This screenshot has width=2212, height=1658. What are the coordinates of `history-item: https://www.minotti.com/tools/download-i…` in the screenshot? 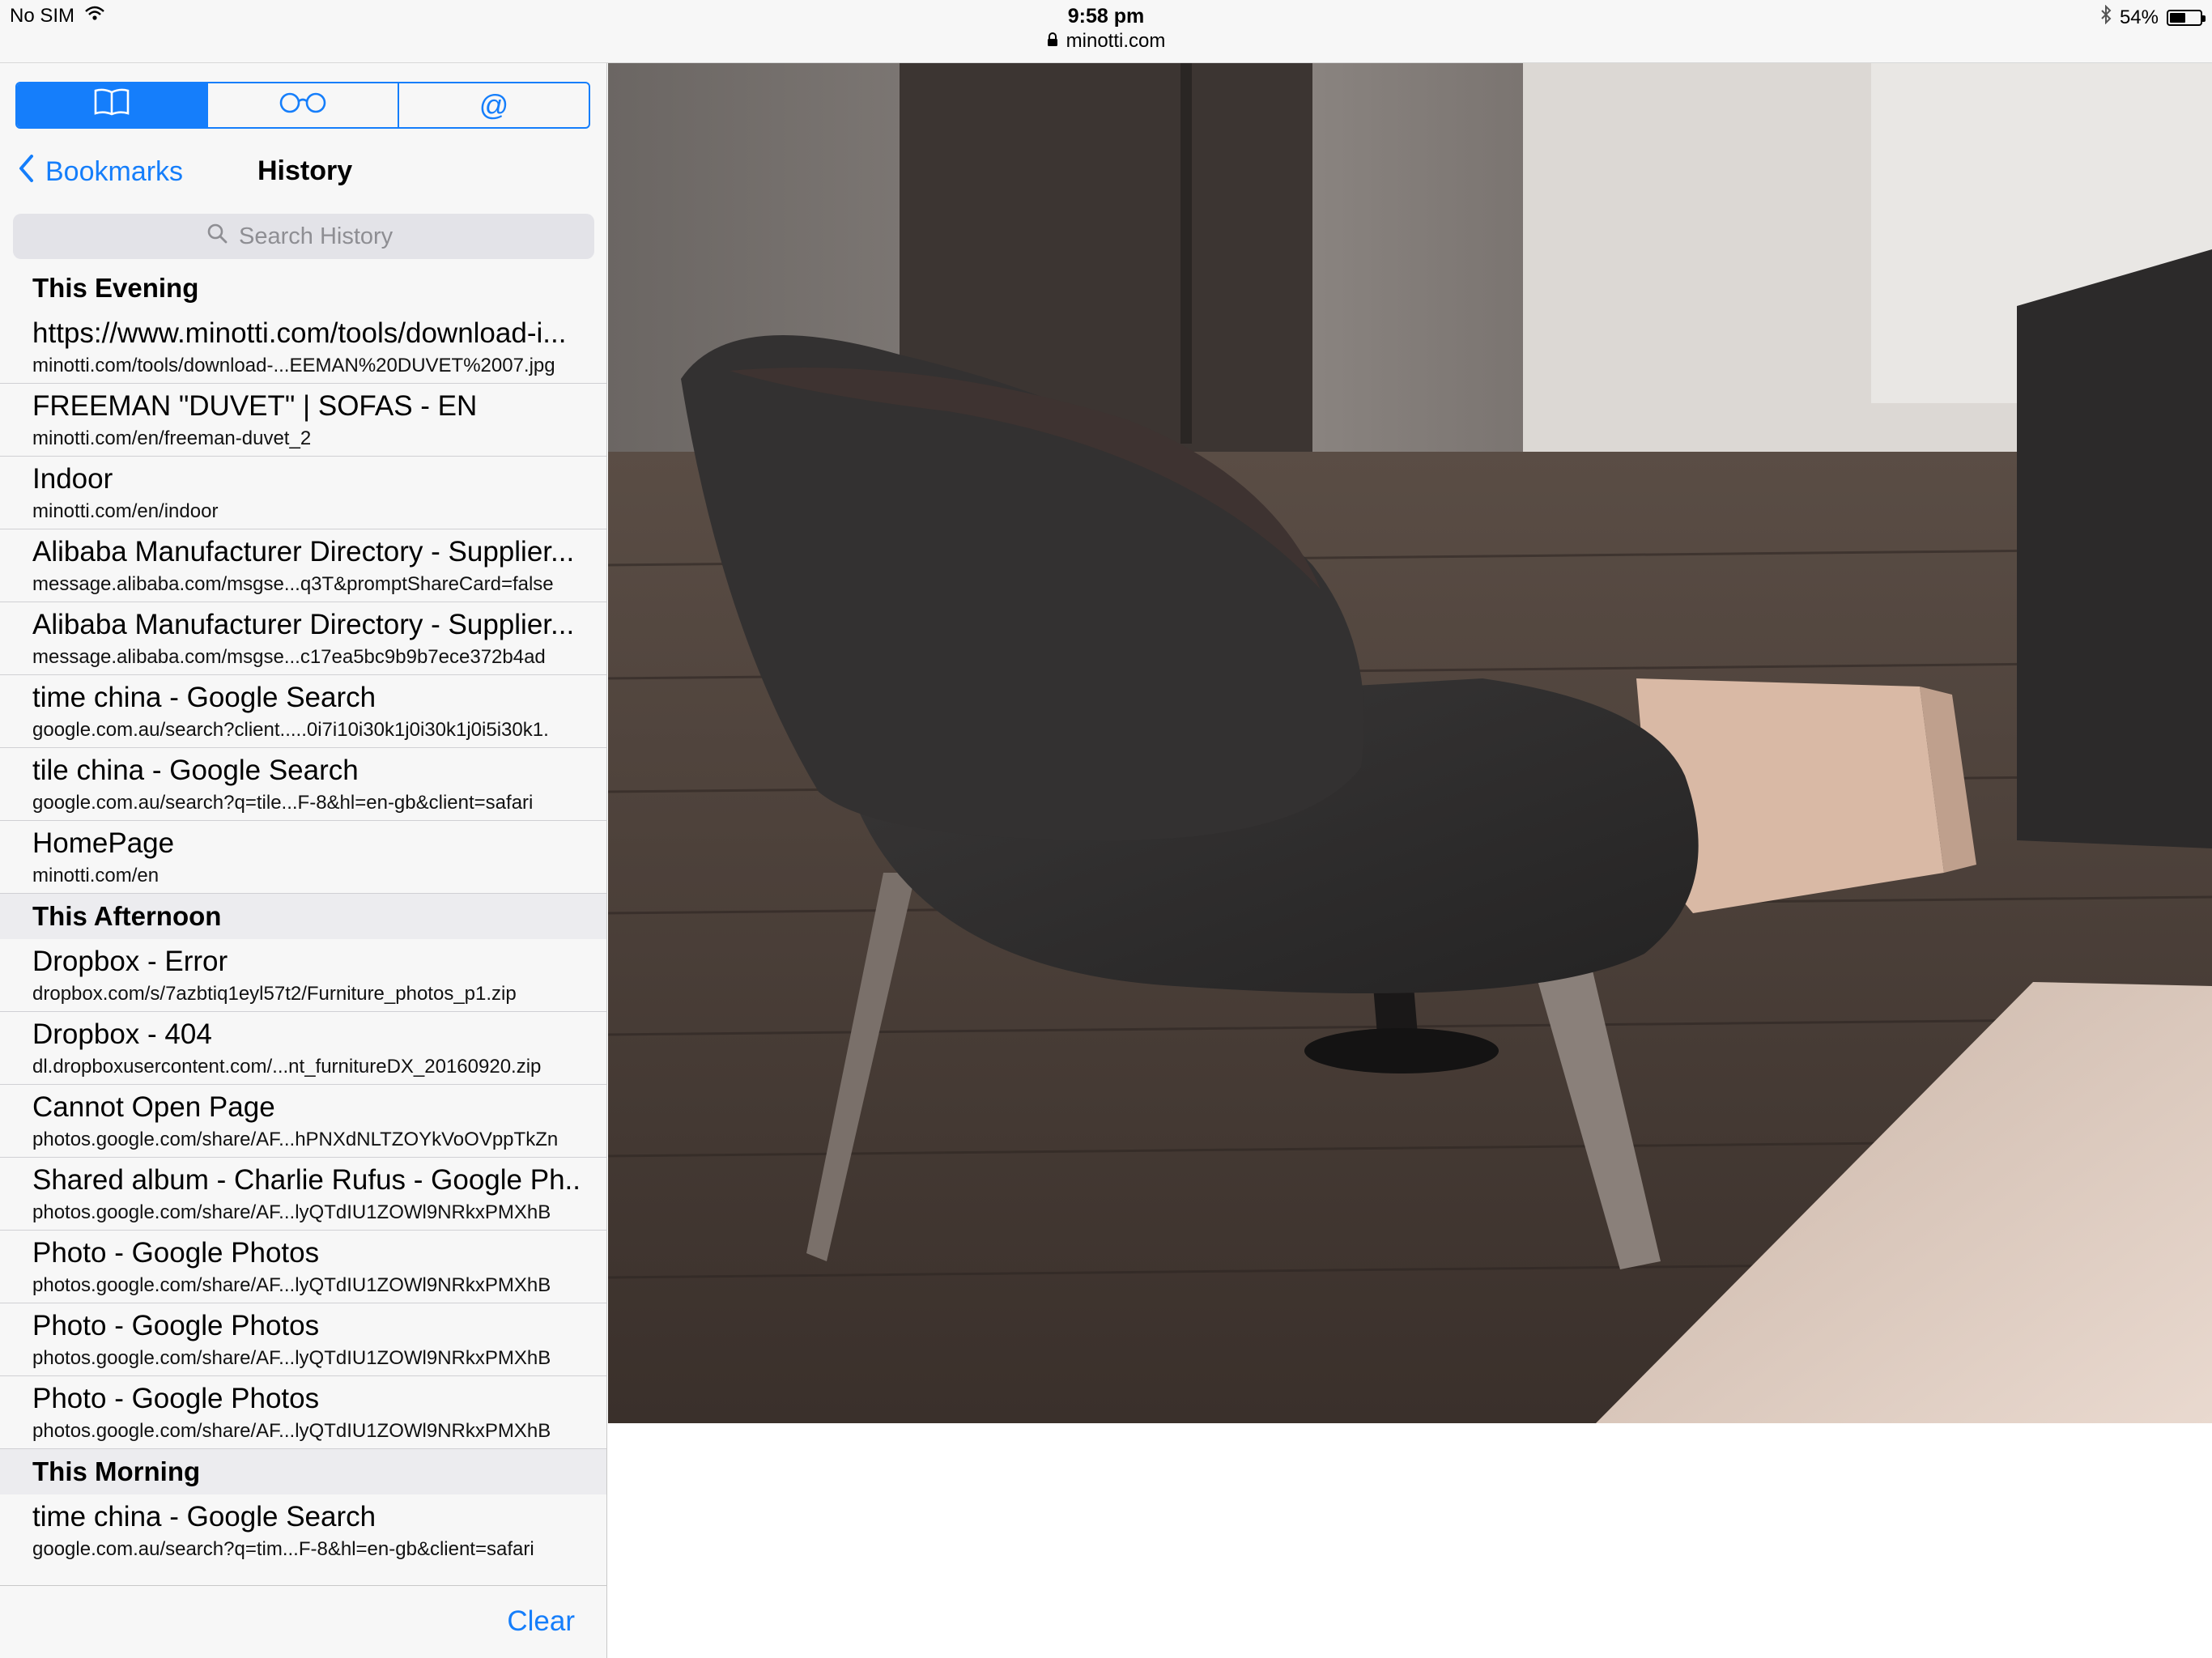 It's located at (303, 347).